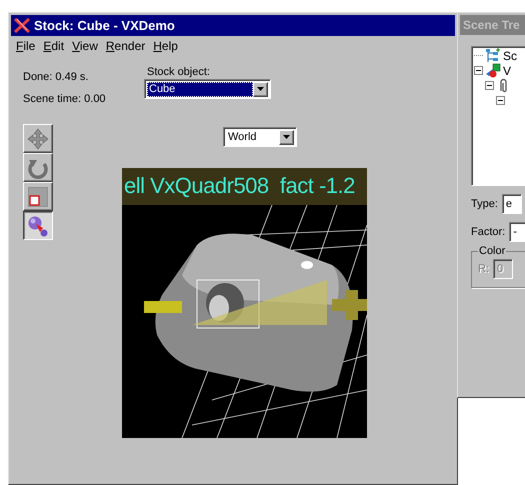  I want to click on menu-item: Help, so click(165, 46).